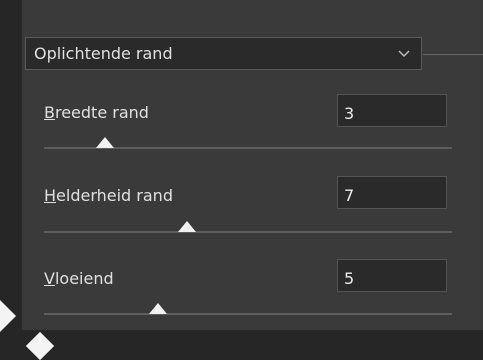 The width and height of the screenshot is (483, 360). I want to click on chevron-down-icon, so click(404, 54).